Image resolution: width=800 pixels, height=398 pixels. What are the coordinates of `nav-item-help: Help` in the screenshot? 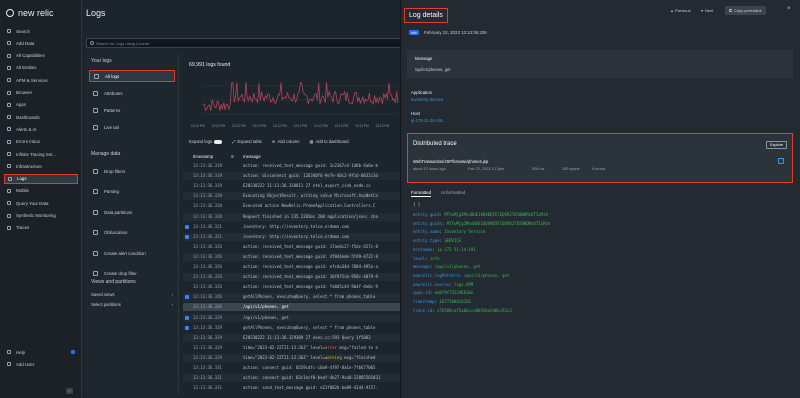 It's located at (41, 352).